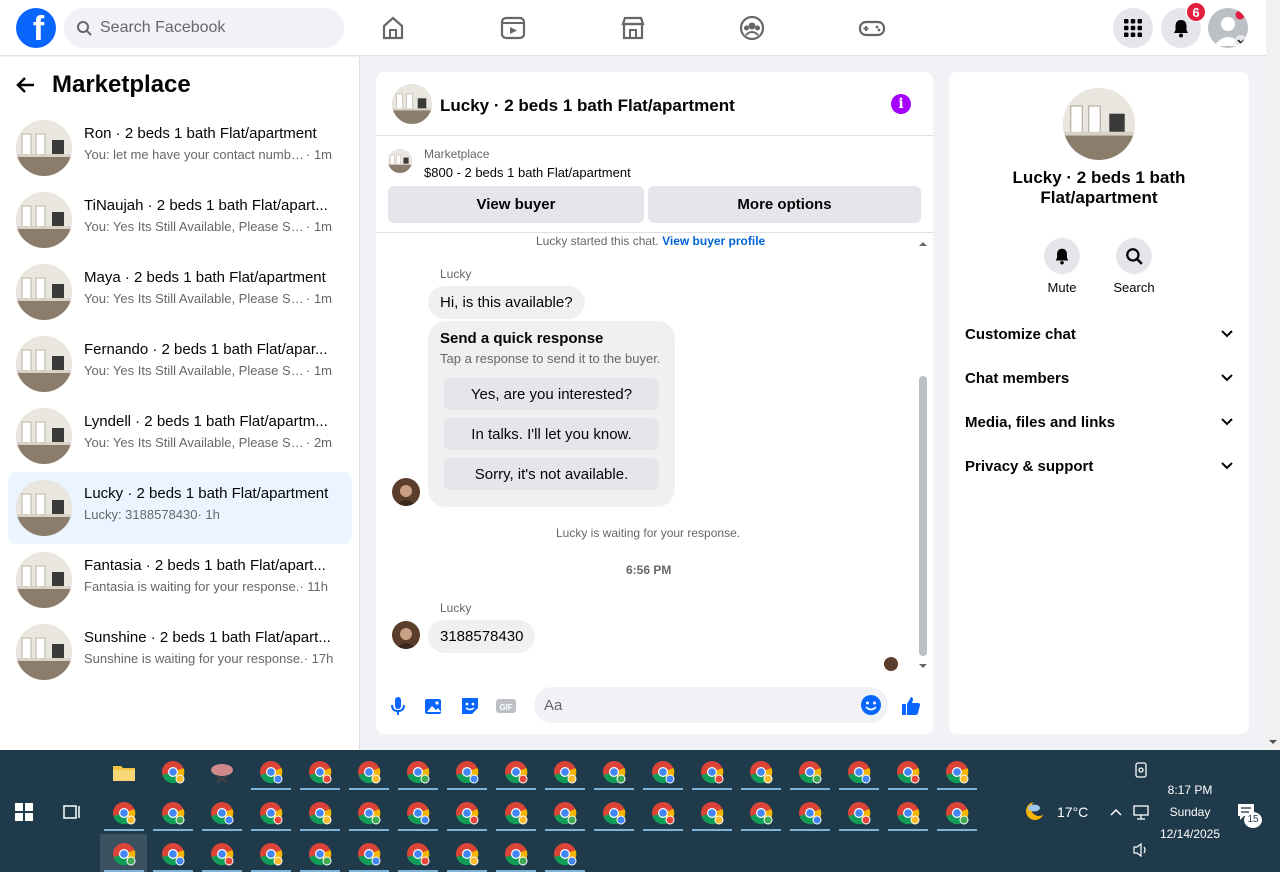 Image resolution: width=1280 pixels, height=872 pixels. I want to click on network-icon, so click(1146, 818).